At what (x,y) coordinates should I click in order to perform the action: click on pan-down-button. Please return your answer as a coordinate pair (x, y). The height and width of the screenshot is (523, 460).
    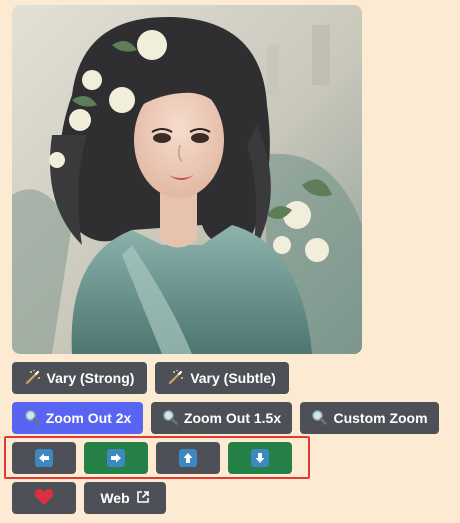
    Looking at the image, I should click on (260, 458).